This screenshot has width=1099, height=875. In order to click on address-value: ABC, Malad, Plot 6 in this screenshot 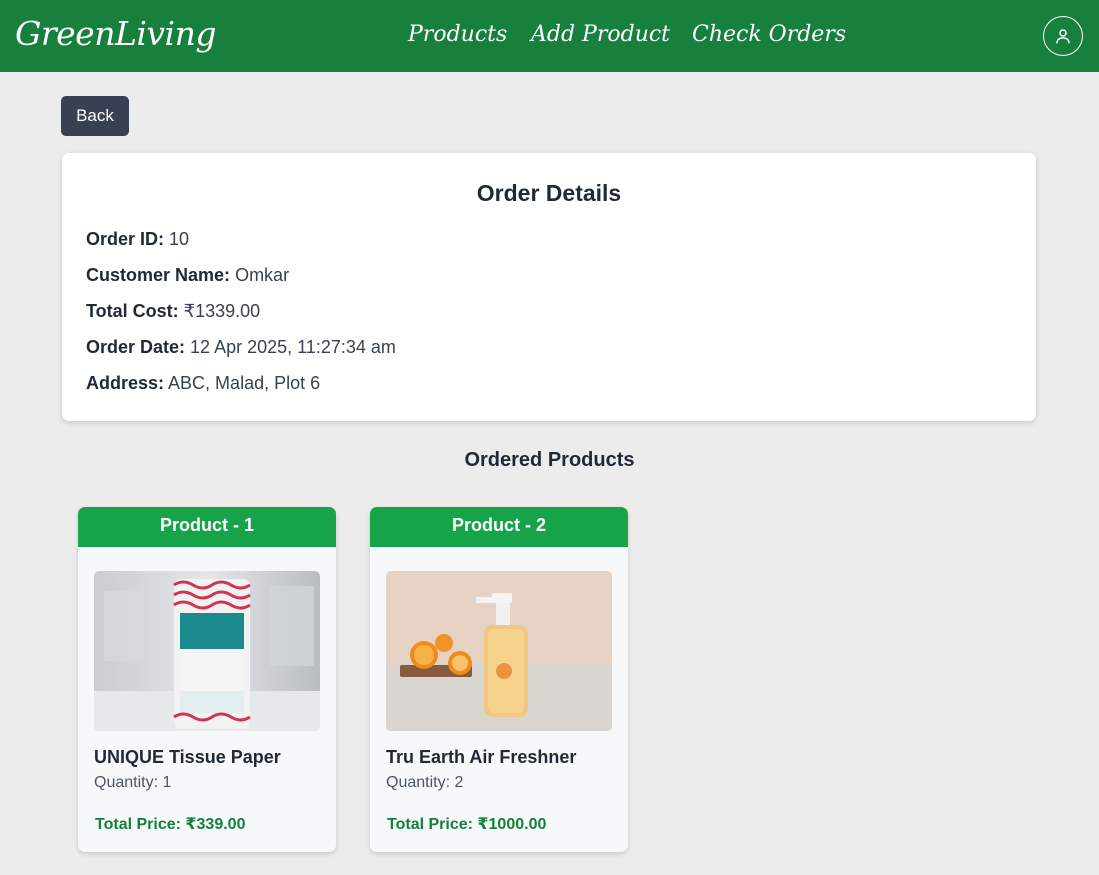, I will do `click(244, 383)`.